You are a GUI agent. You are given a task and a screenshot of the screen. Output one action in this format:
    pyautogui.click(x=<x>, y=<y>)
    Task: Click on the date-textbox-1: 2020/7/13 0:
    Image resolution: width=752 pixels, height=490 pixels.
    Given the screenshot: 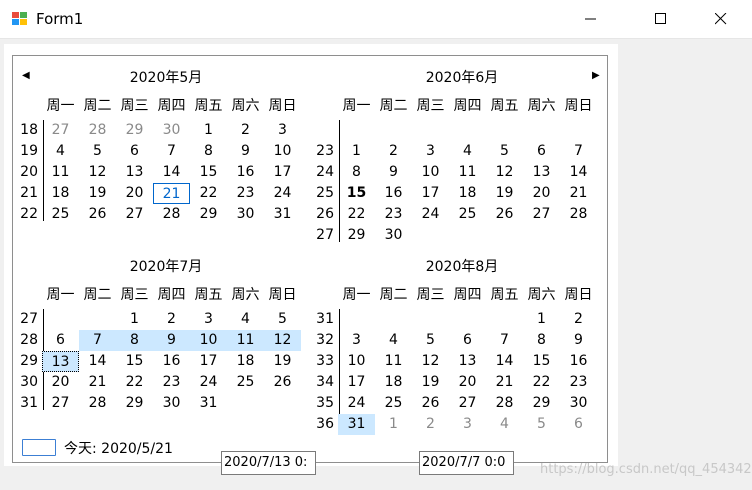 What is the action you would take?
    pyautogui.click(x=268, y=463)
    